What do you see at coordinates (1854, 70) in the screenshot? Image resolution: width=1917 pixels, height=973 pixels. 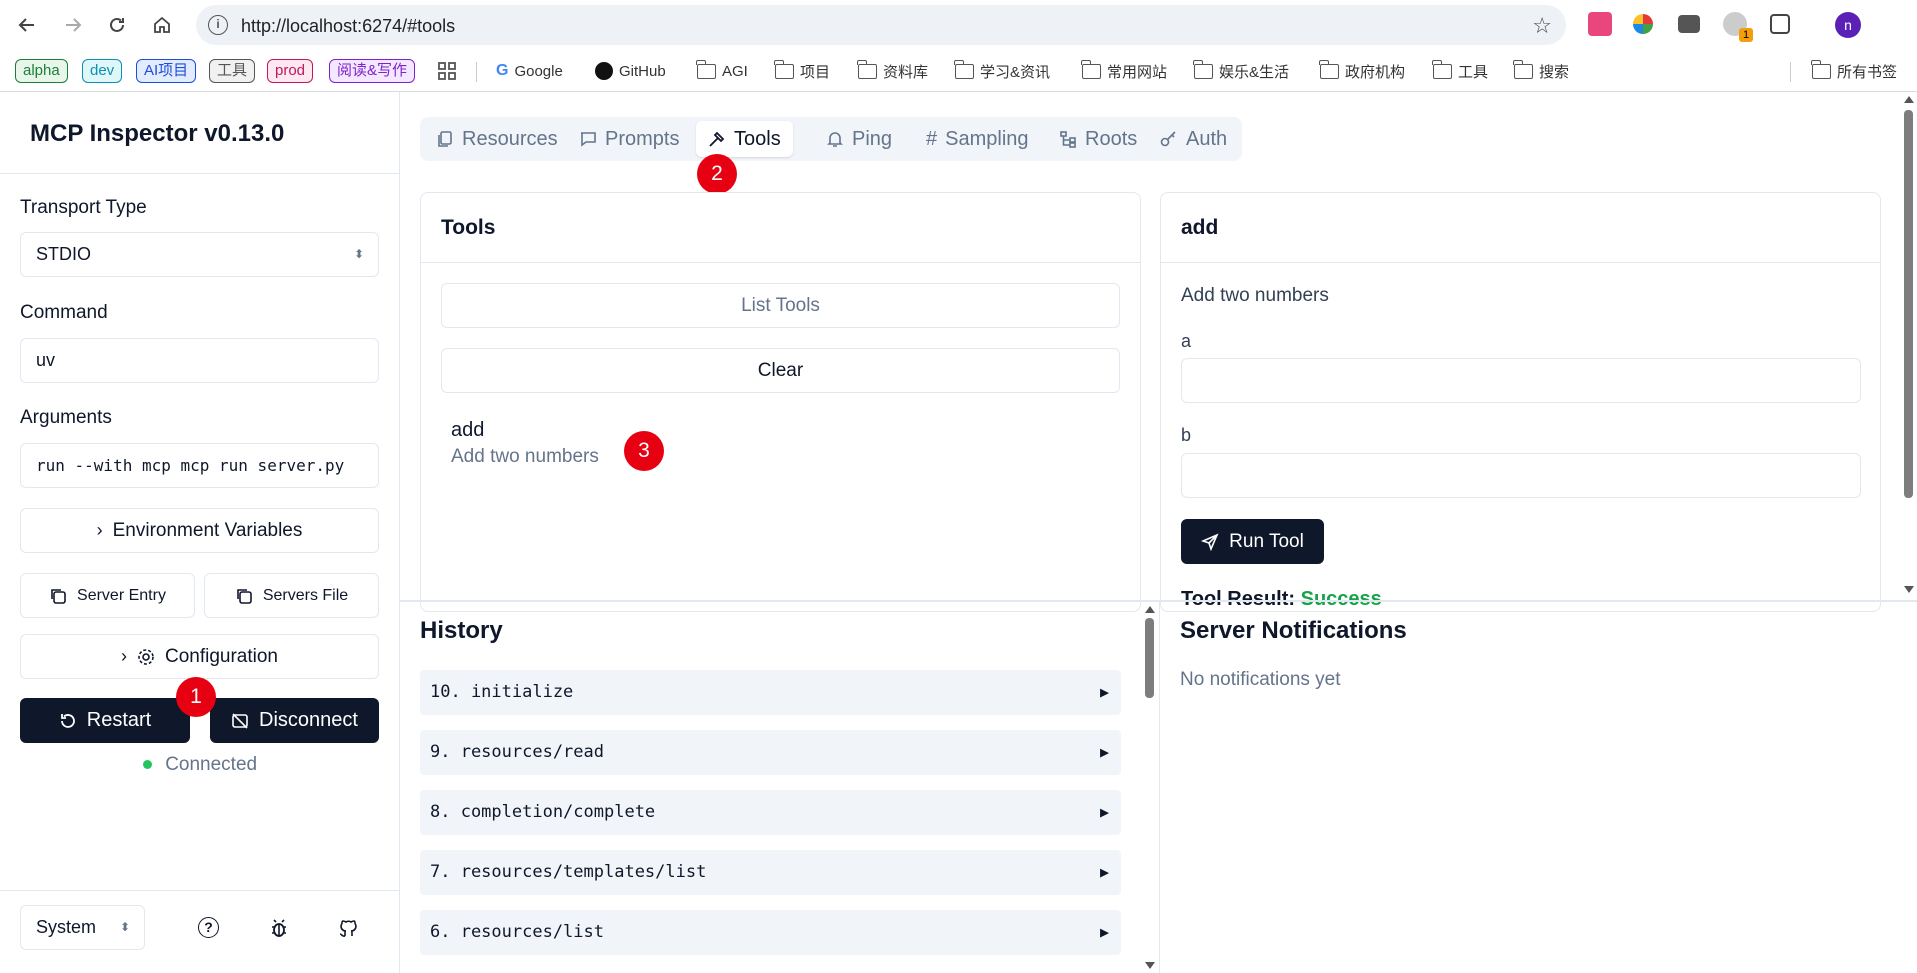 I see `all-bookmarks: 所有书签` at bounding box center [1854, 70].